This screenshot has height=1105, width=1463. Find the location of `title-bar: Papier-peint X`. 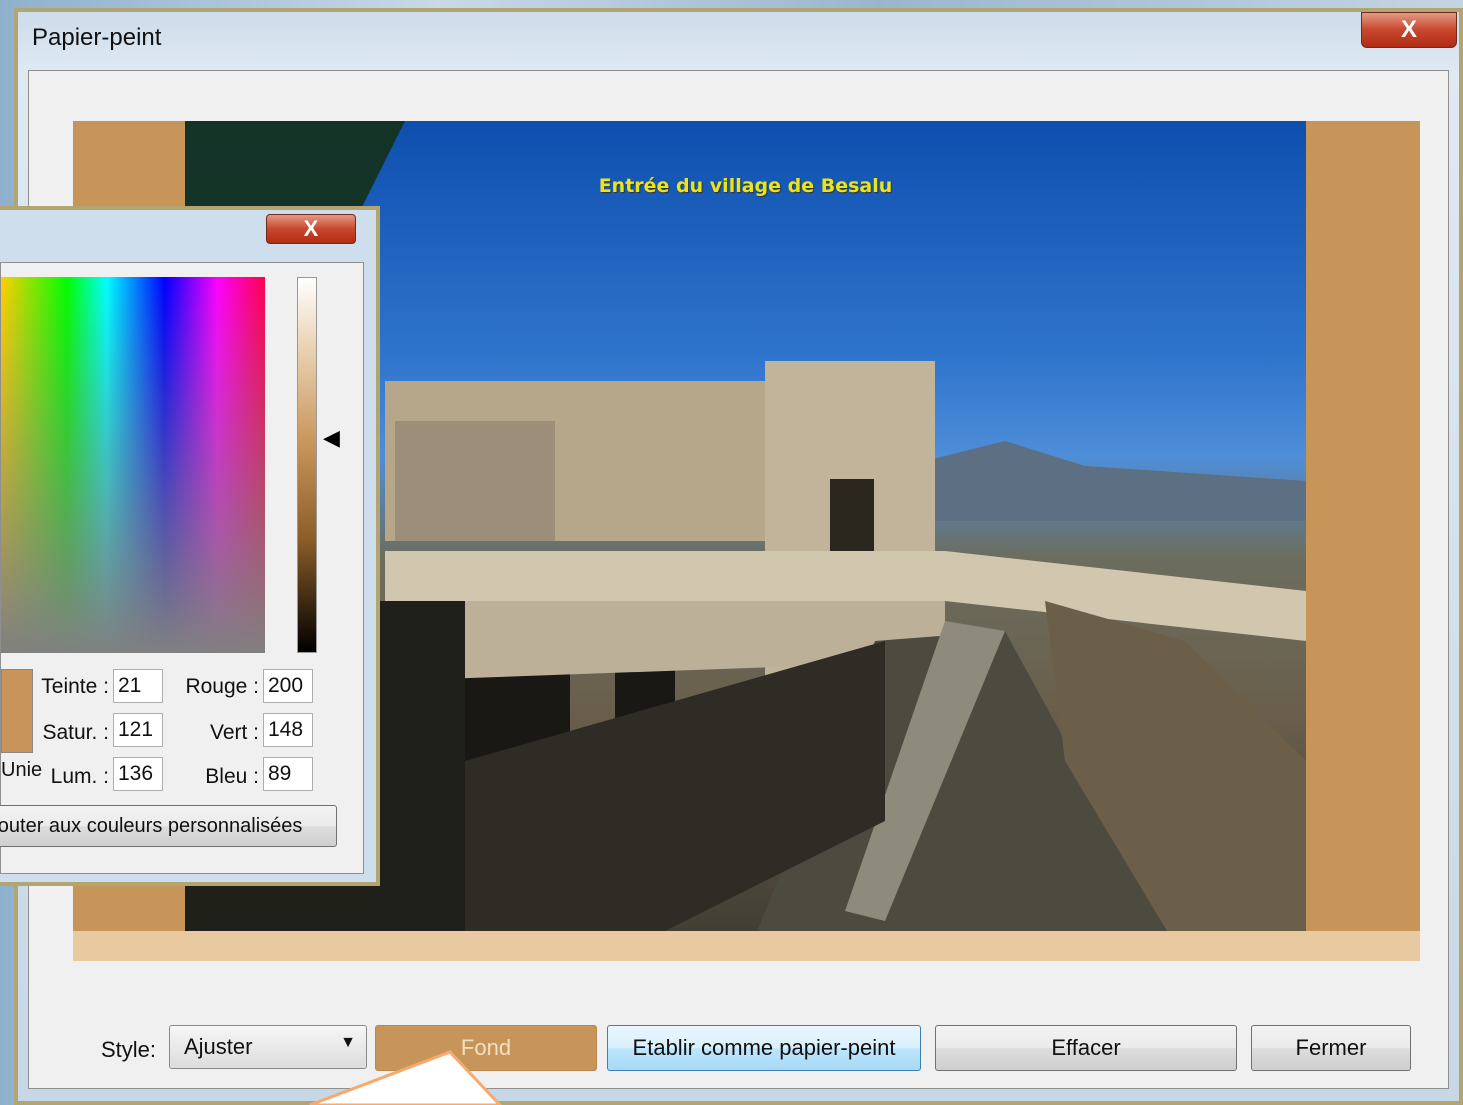

title-bar: Papier-peint X is located at coordinates (738, 41).